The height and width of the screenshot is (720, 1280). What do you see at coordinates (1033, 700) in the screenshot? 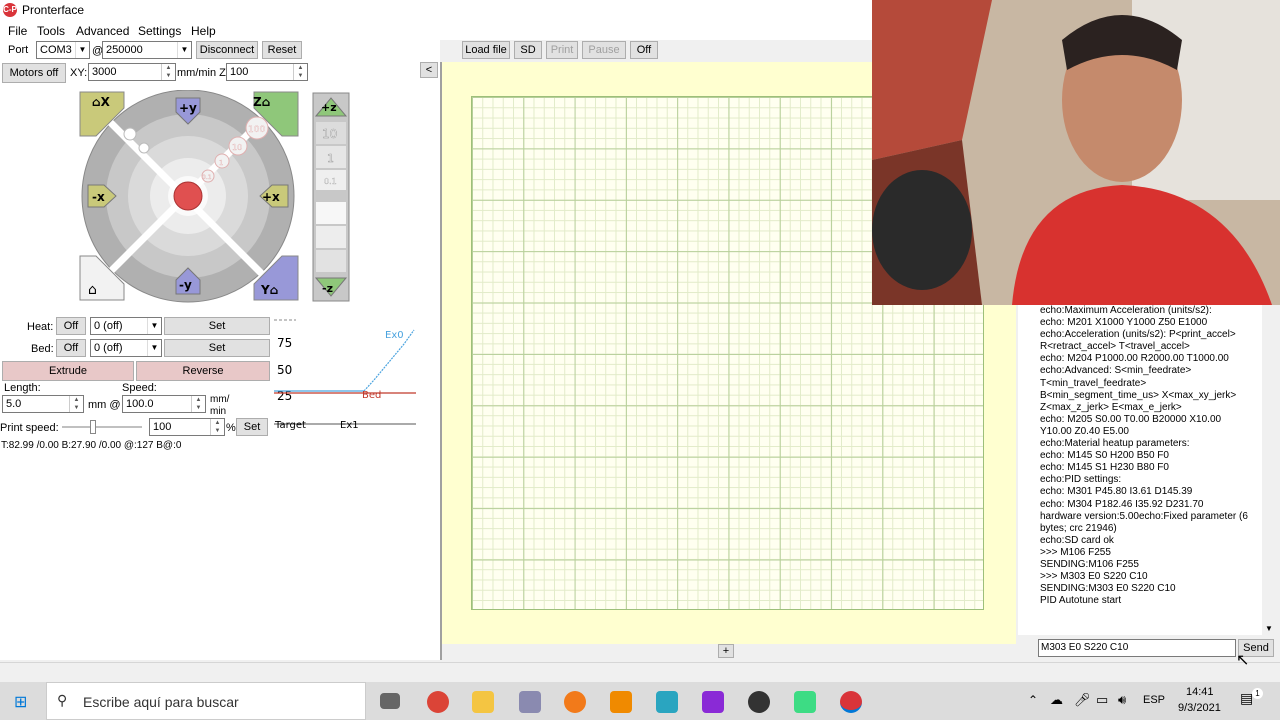
I see `chevron-up-icon: ⌃` at bounding box center [1033, 700].